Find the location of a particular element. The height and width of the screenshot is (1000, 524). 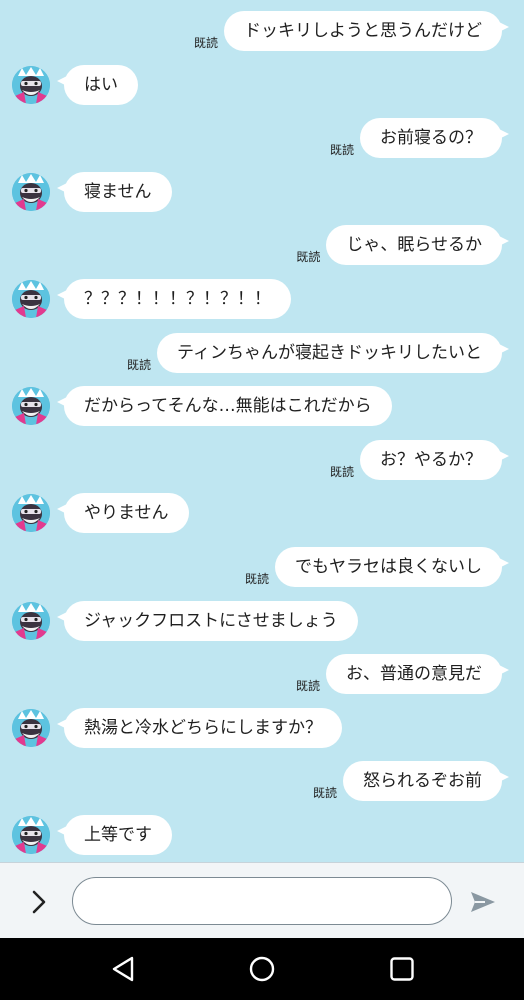

sent-message-row: ドッキリしようと思うんだけど 既読 is located at coordinates (262, 31).